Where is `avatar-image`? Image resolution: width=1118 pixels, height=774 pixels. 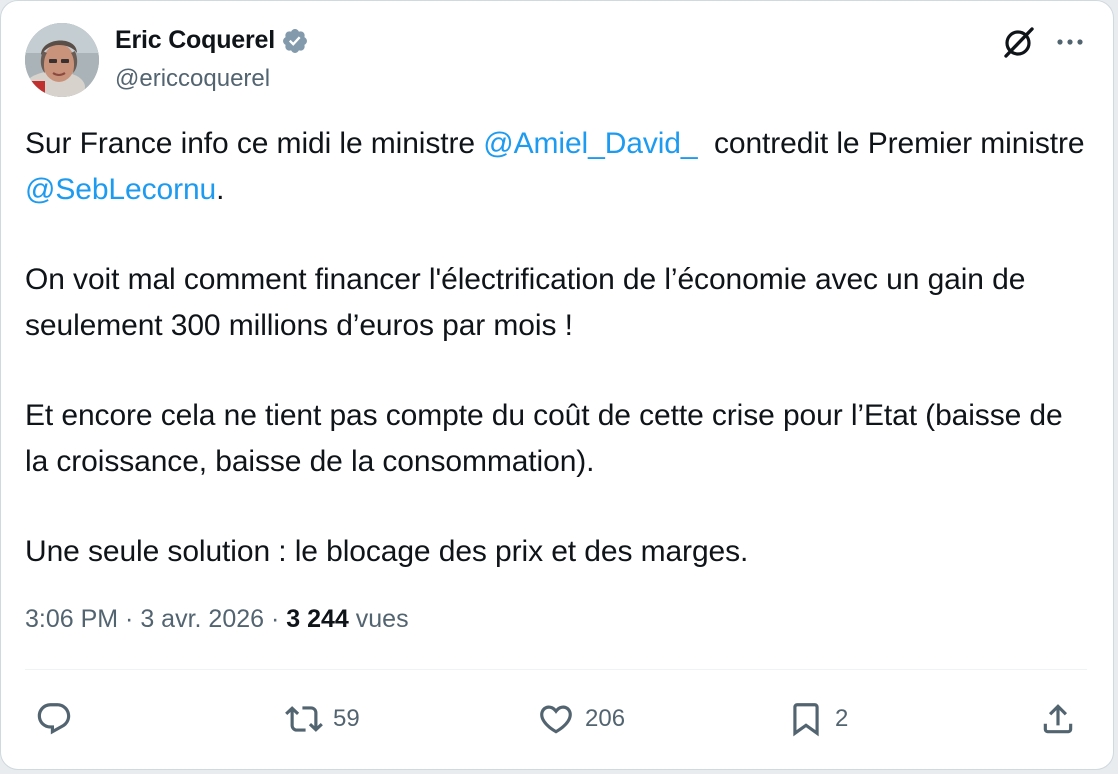 avatar-image is located at coordinates (62, 60).